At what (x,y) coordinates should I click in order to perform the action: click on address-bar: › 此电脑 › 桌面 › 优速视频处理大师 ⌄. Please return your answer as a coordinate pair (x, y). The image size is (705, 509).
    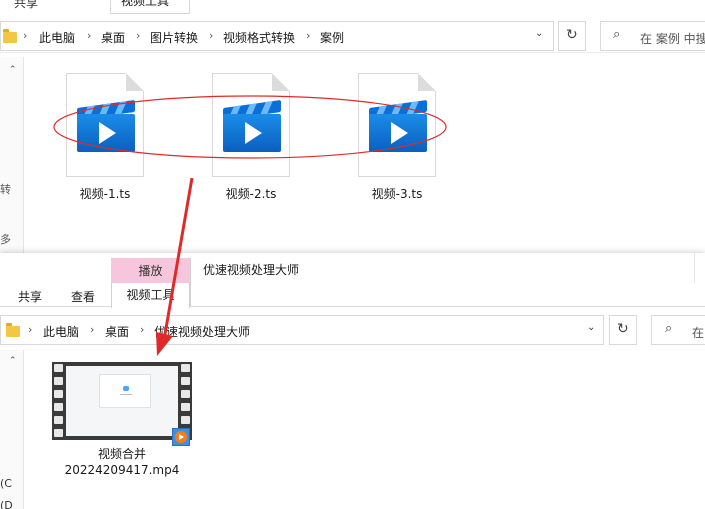
    Looking at the image, I should click on (302, 330).